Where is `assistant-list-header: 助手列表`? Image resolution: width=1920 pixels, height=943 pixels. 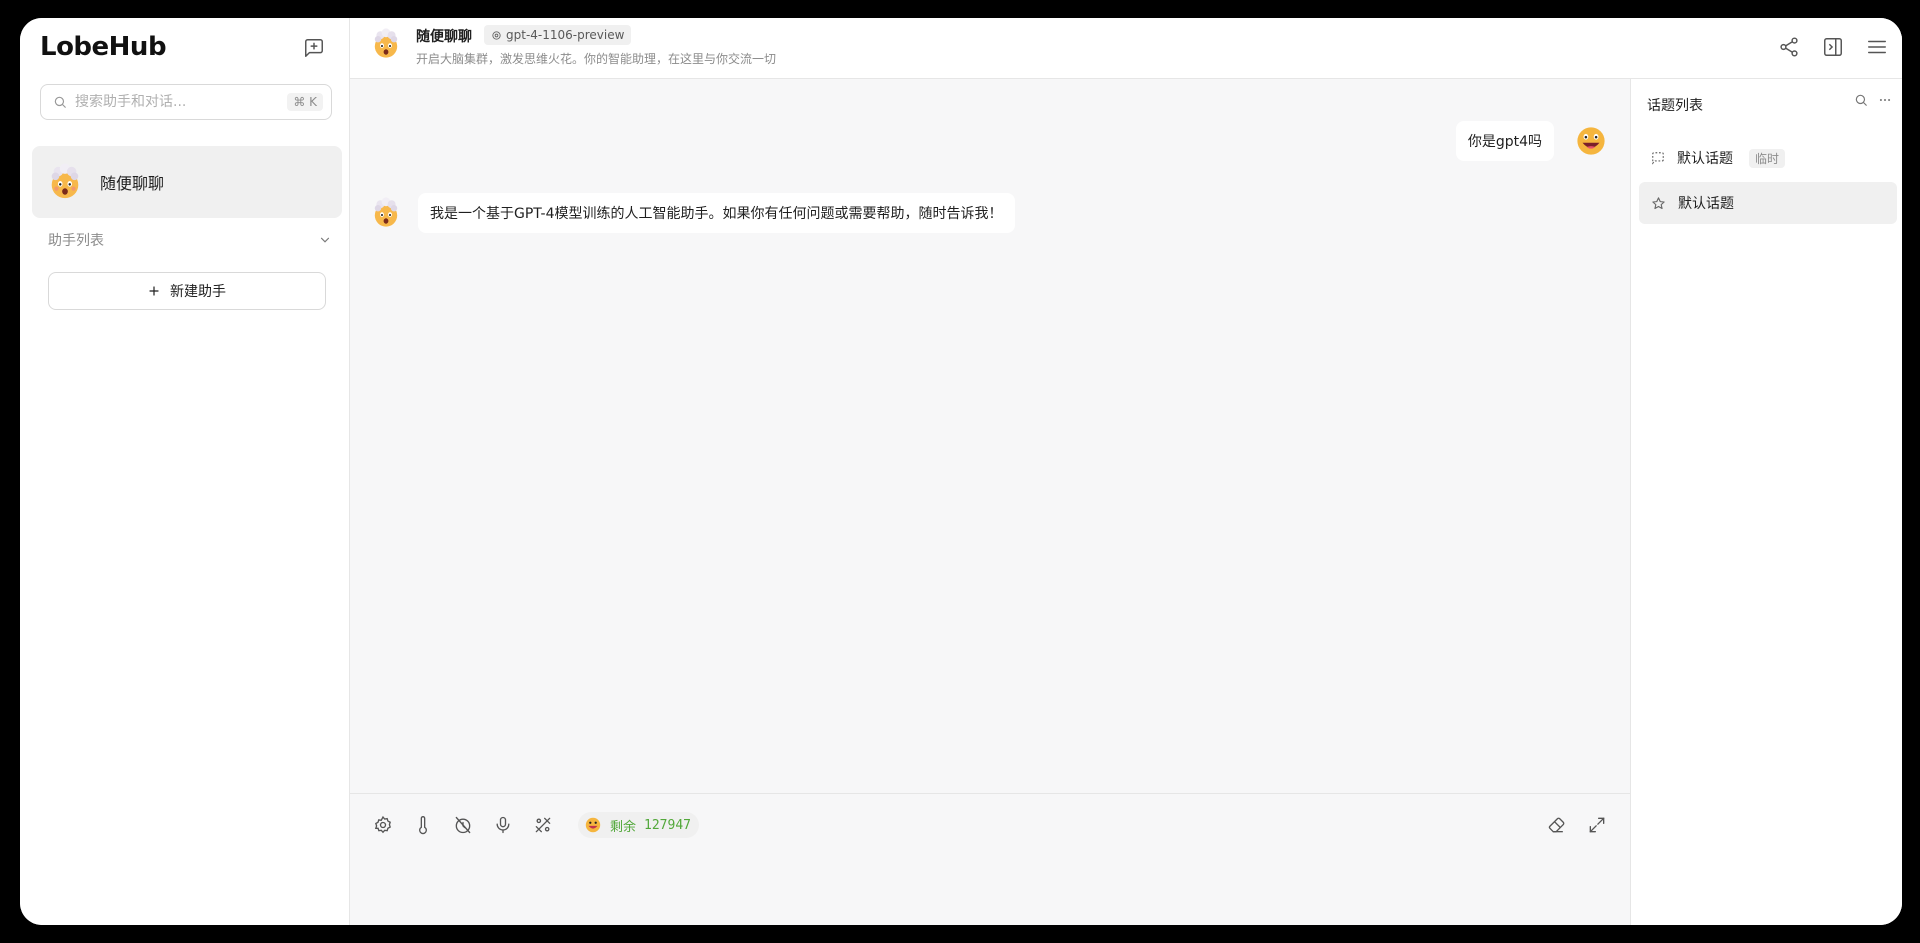
assistant-list-header: 助手列表 is located at coordinates (190, 240).